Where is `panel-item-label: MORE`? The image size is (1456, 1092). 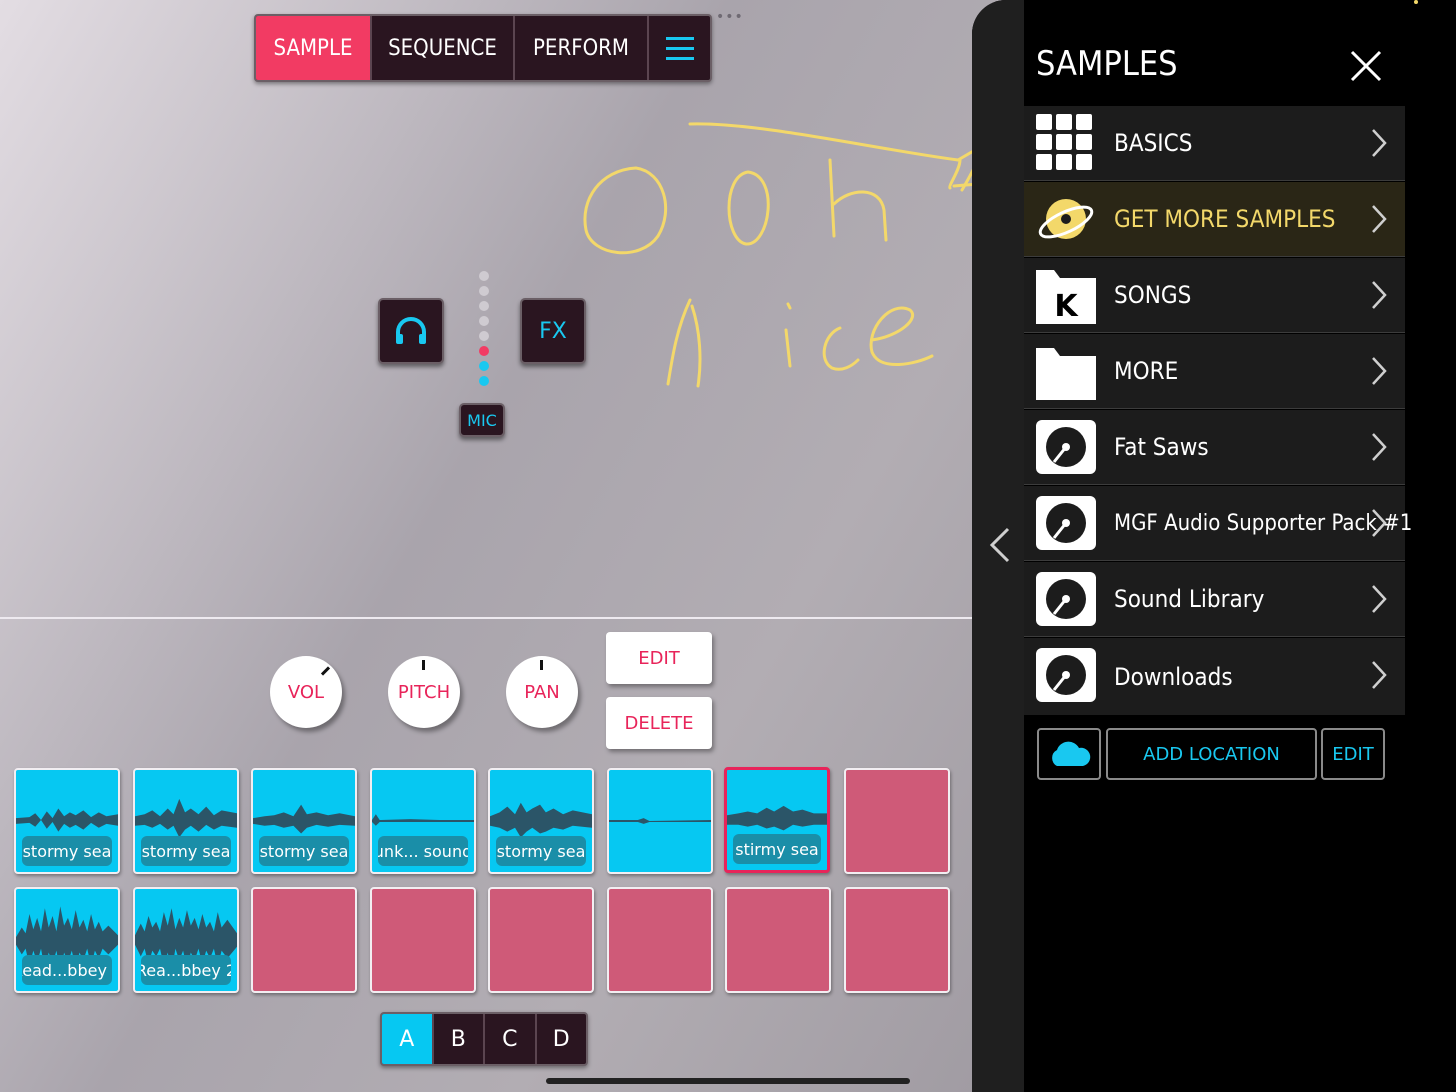
panel-item-label: MORE is located at coordinates (1146, 371).